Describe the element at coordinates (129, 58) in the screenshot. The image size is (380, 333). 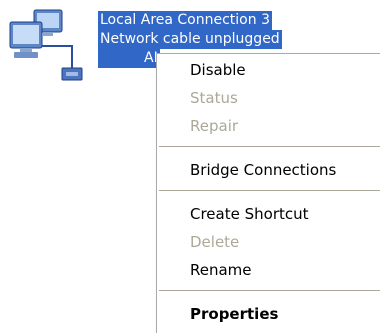
I see `connection-device: AI` at that location.